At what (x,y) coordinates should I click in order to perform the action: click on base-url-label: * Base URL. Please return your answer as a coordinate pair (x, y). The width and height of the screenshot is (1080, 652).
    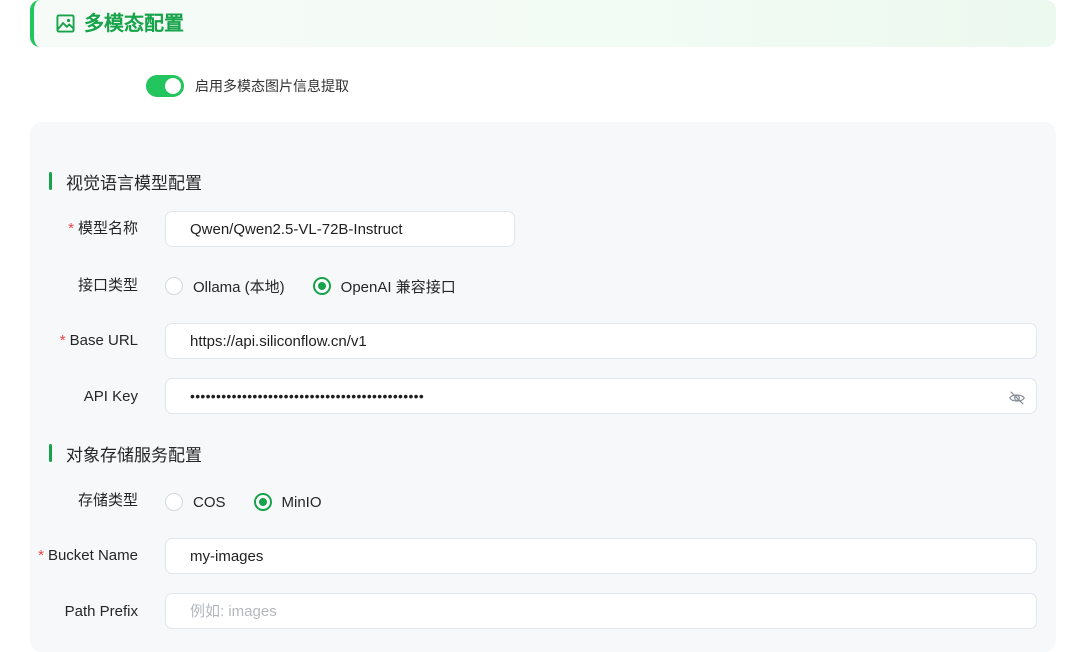
    Looking at the image, I should click on (84, 341).